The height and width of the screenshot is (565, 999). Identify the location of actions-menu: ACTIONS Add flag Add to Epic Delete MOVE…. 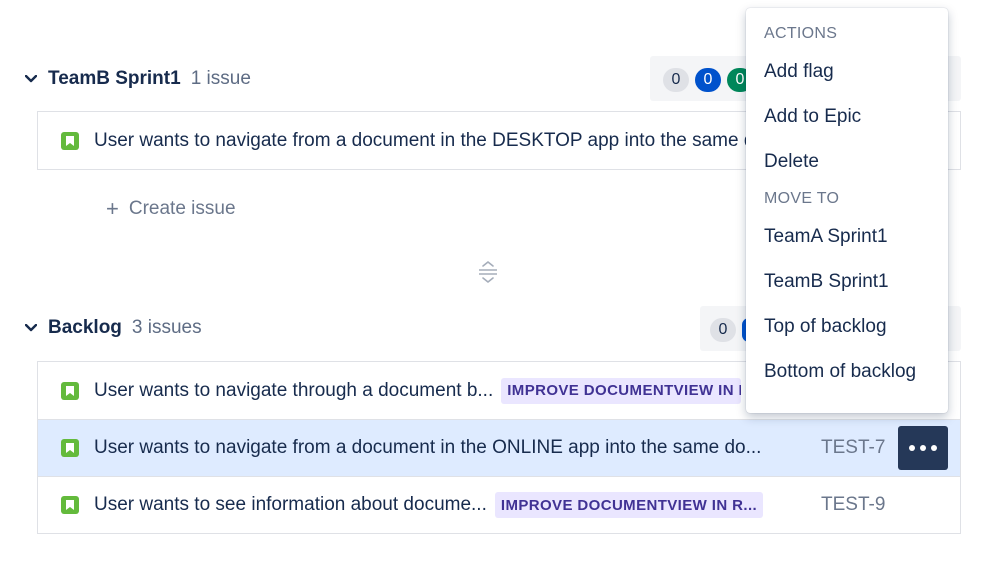
(847, 210).